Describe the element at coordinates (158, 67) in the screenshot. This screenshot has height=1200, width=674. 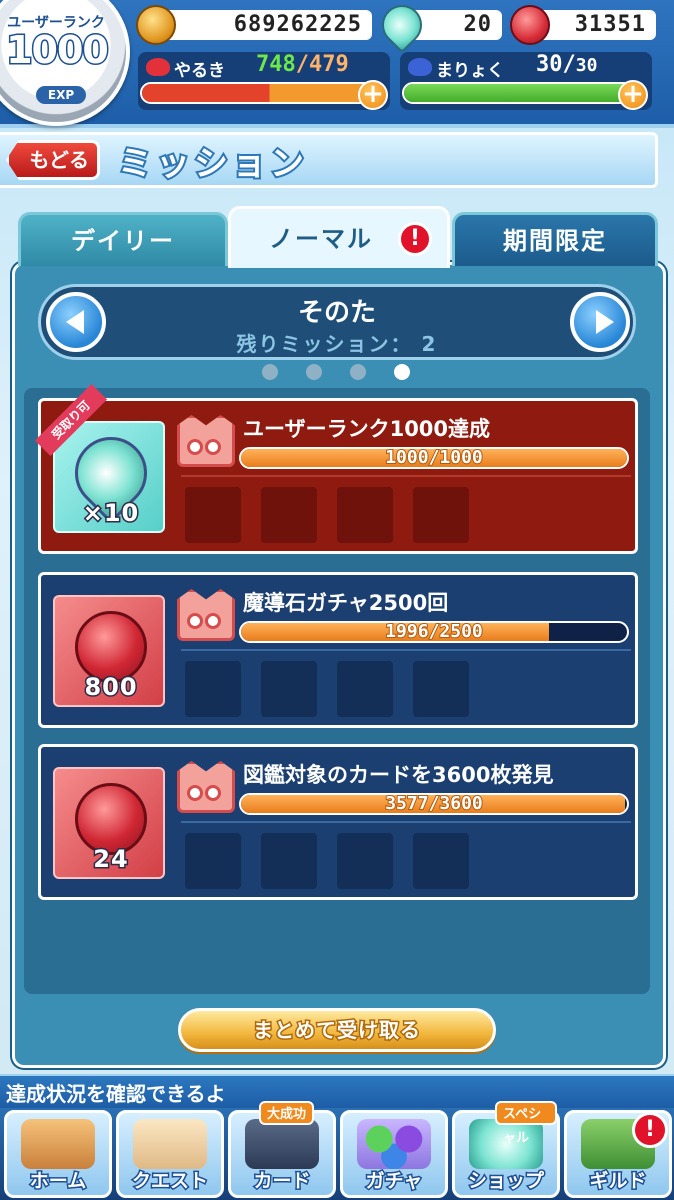
I see `red-puyo-icon` at that location.